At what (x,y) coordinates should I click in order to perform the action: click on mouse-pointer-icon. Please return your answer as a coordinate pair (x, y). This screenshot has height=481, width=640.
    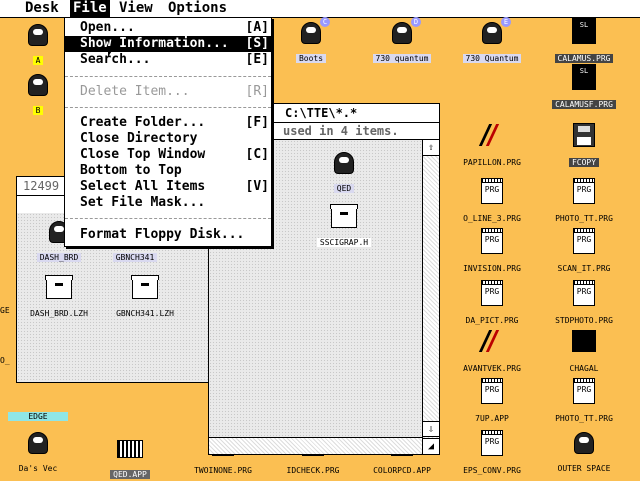
    Looking at the image, I should click on (111, 51).